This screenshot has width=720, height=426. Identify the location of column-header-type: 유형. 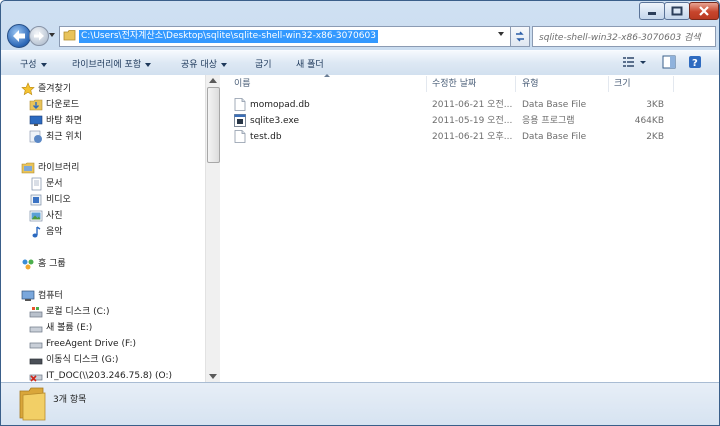
(530, 84).